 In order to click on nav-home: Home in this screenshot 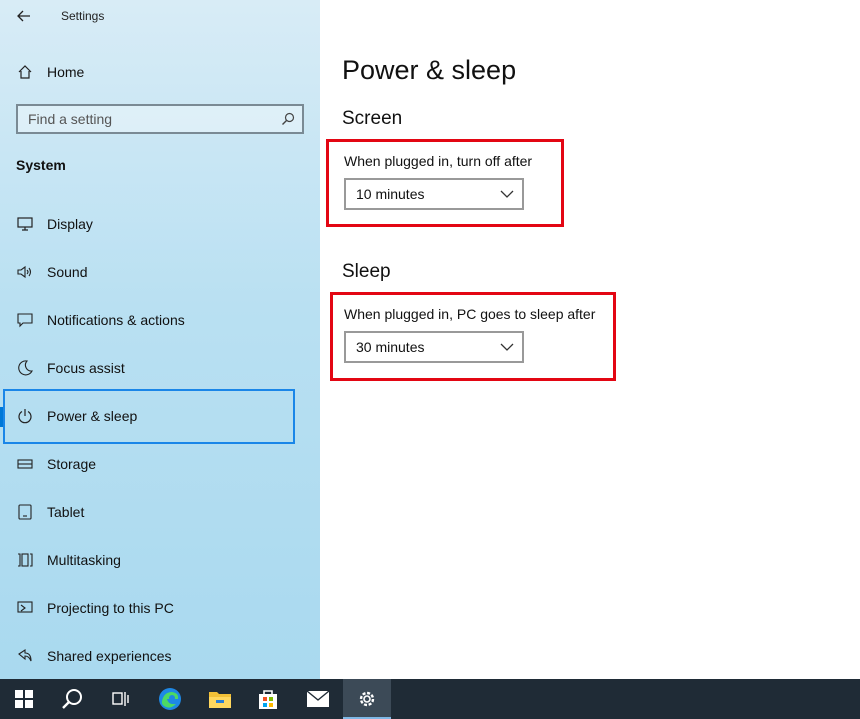, I will do `click(150, 72)`.